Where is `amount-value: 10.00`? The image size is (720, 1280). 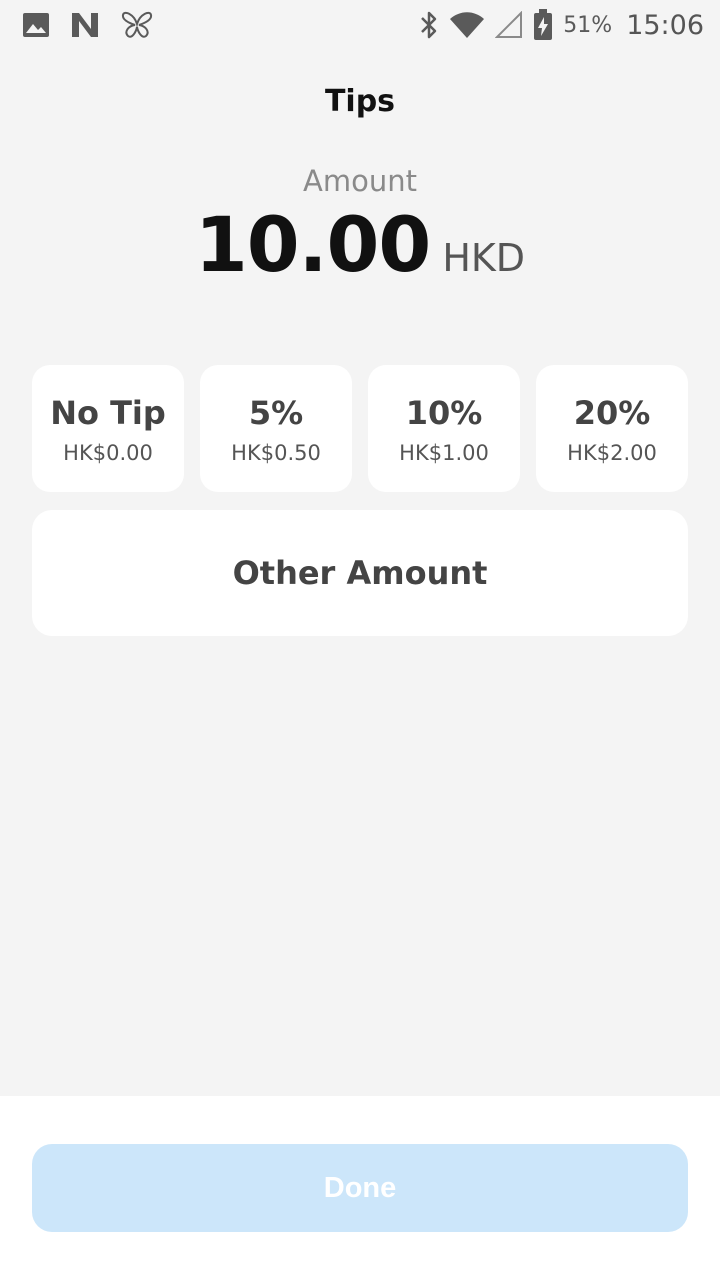
amount-value: 10.00 is located at coordinates (312, 244).